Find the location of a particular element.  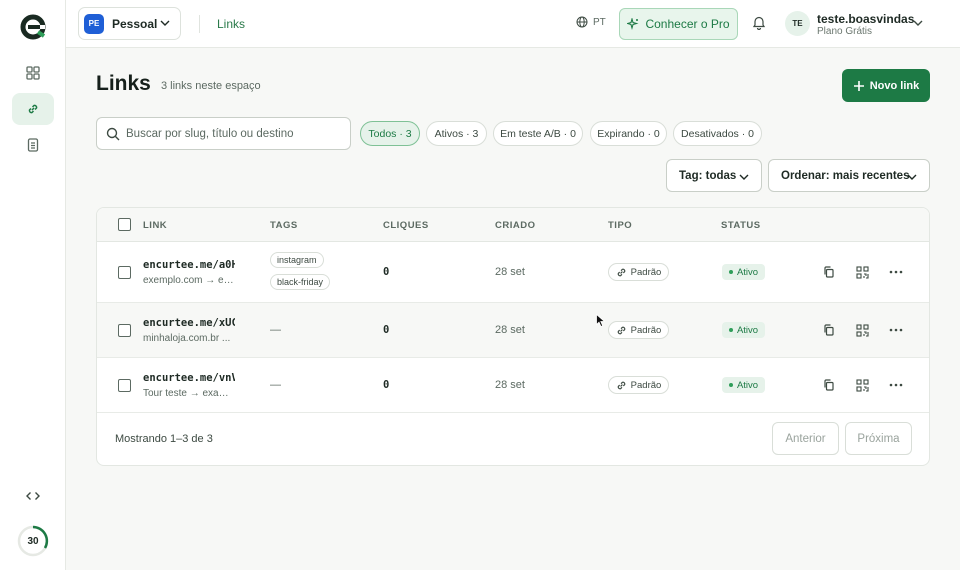

divider is located at coordinates (199, 24).